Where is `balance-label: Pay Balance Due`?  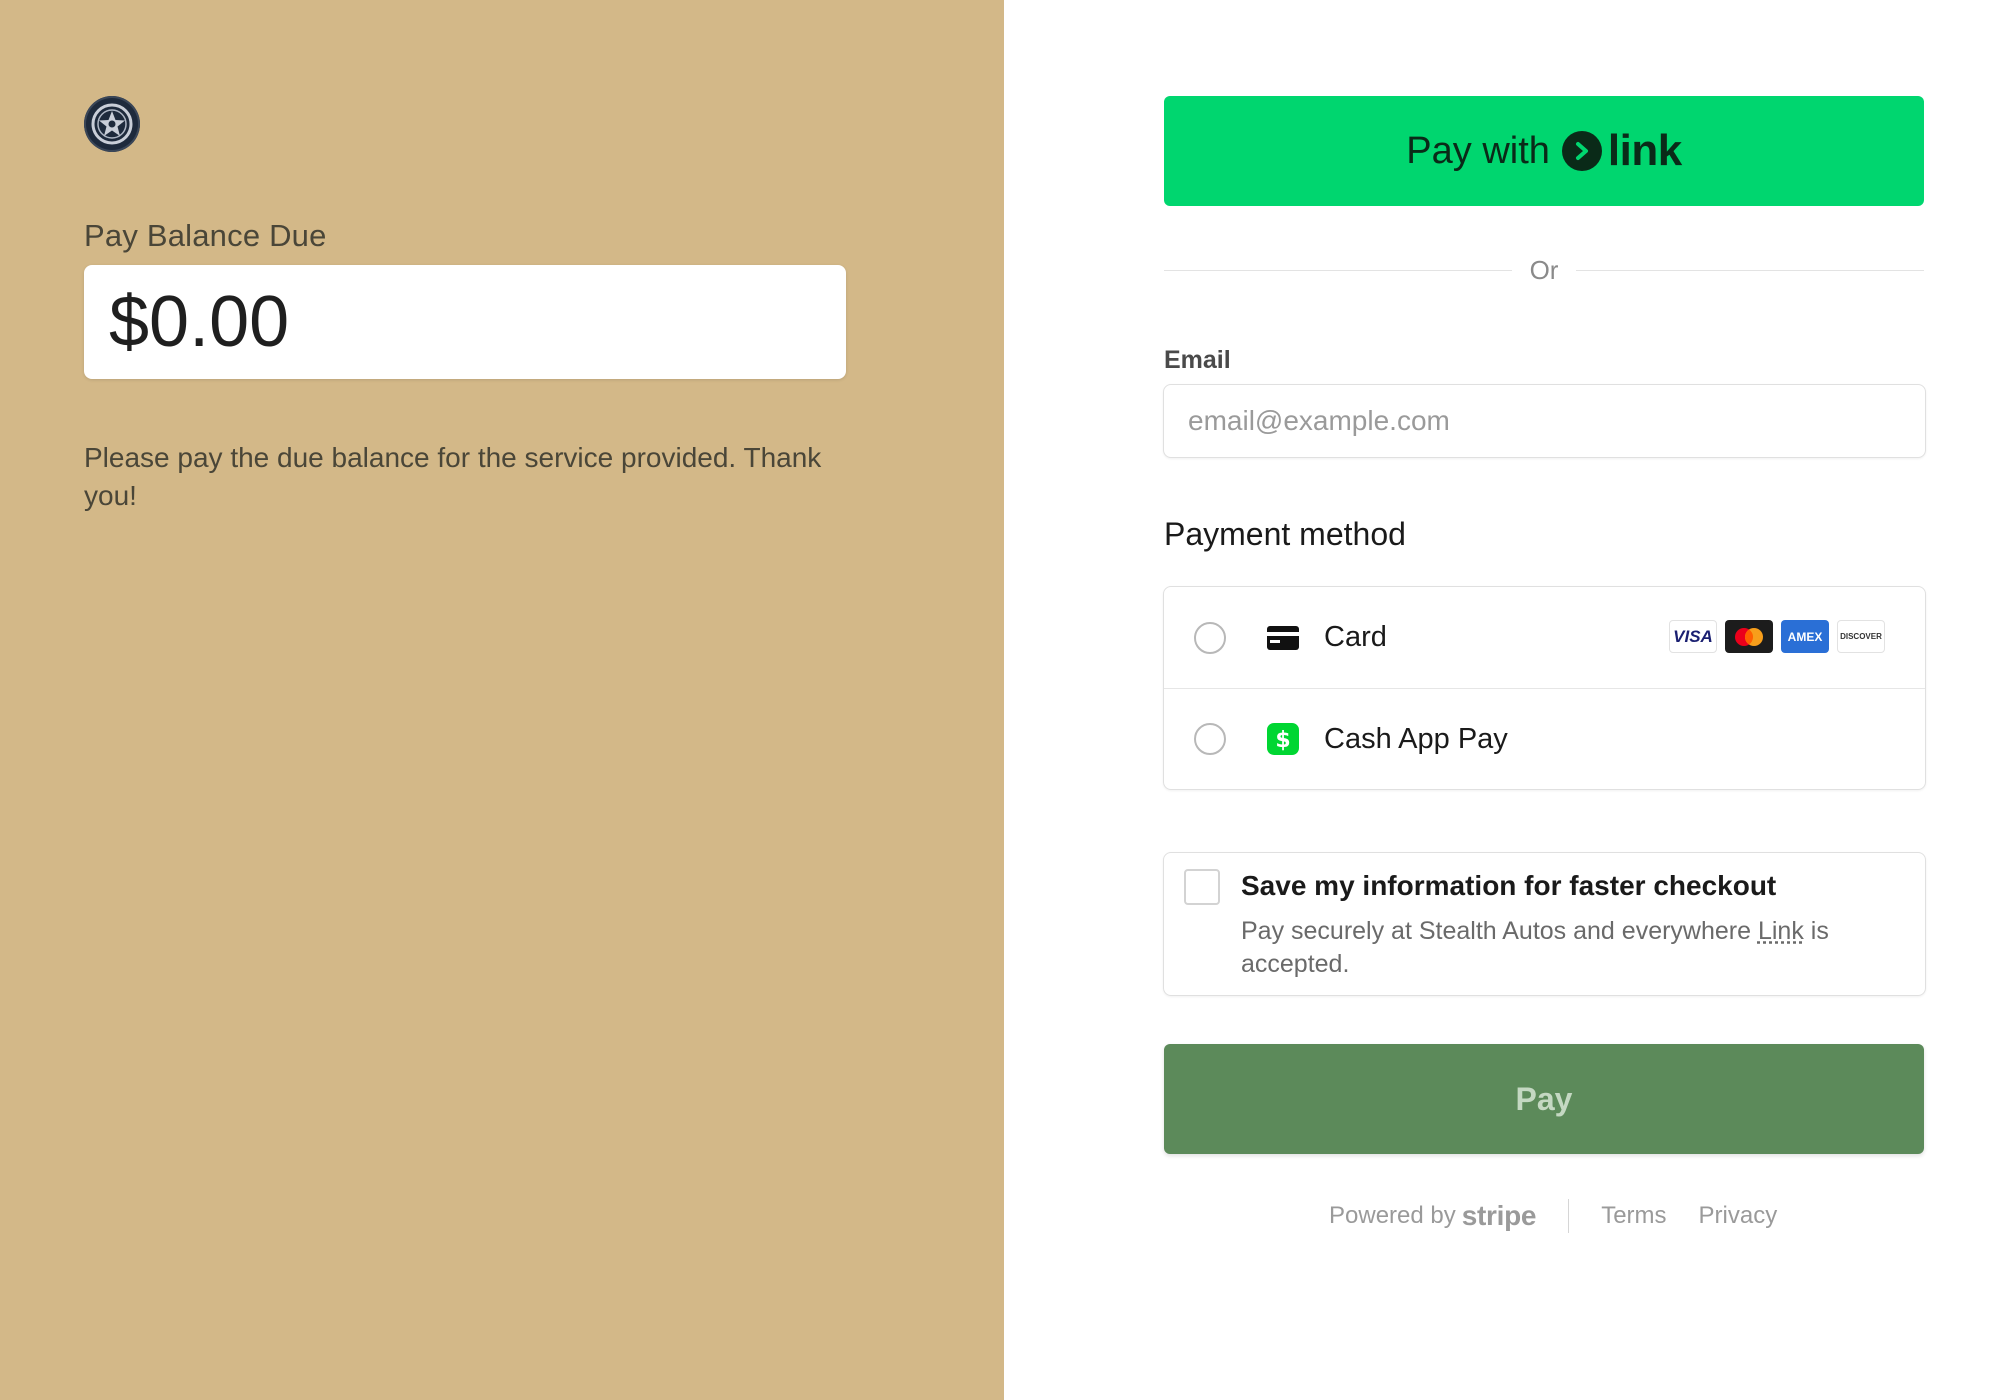 balance-label: Pay Balance Due is located at coordinates (205, 235).